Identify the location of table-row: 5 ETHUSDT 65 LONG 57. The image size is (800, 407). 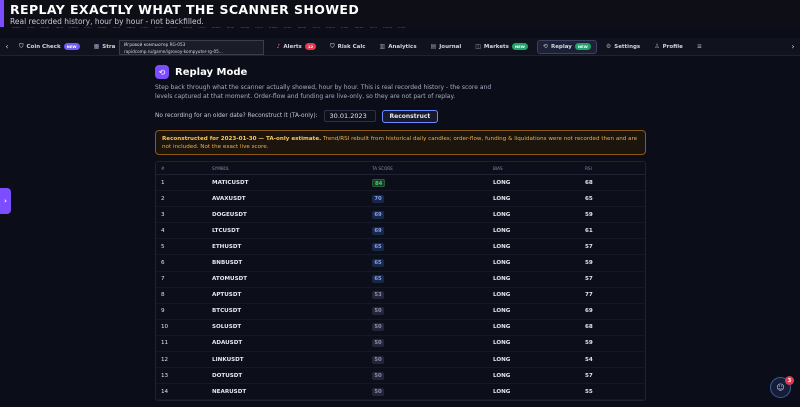
(400, 247).